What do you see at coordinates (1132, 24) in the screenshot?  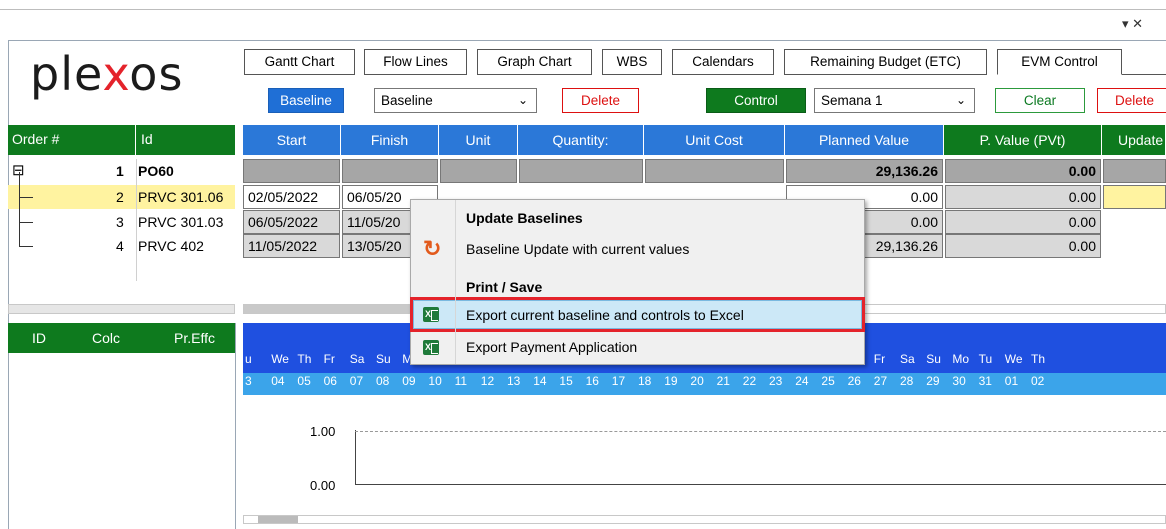 I see `window-controls: ▾ ✕` at bounding box center [1132, 24].